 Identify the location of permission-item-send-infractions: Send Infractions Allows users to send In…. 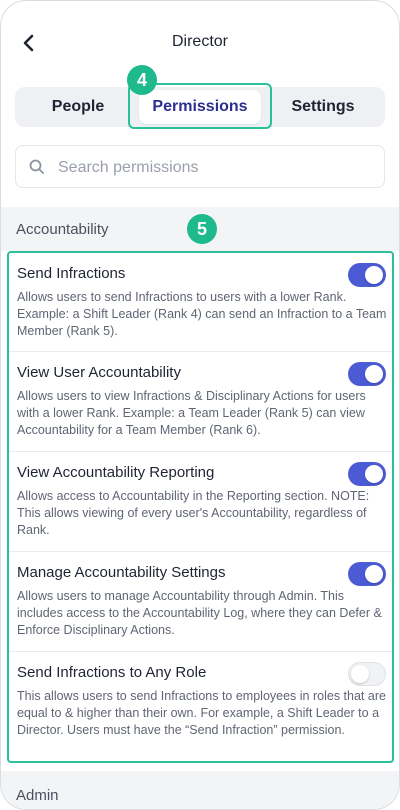
(200, 302).